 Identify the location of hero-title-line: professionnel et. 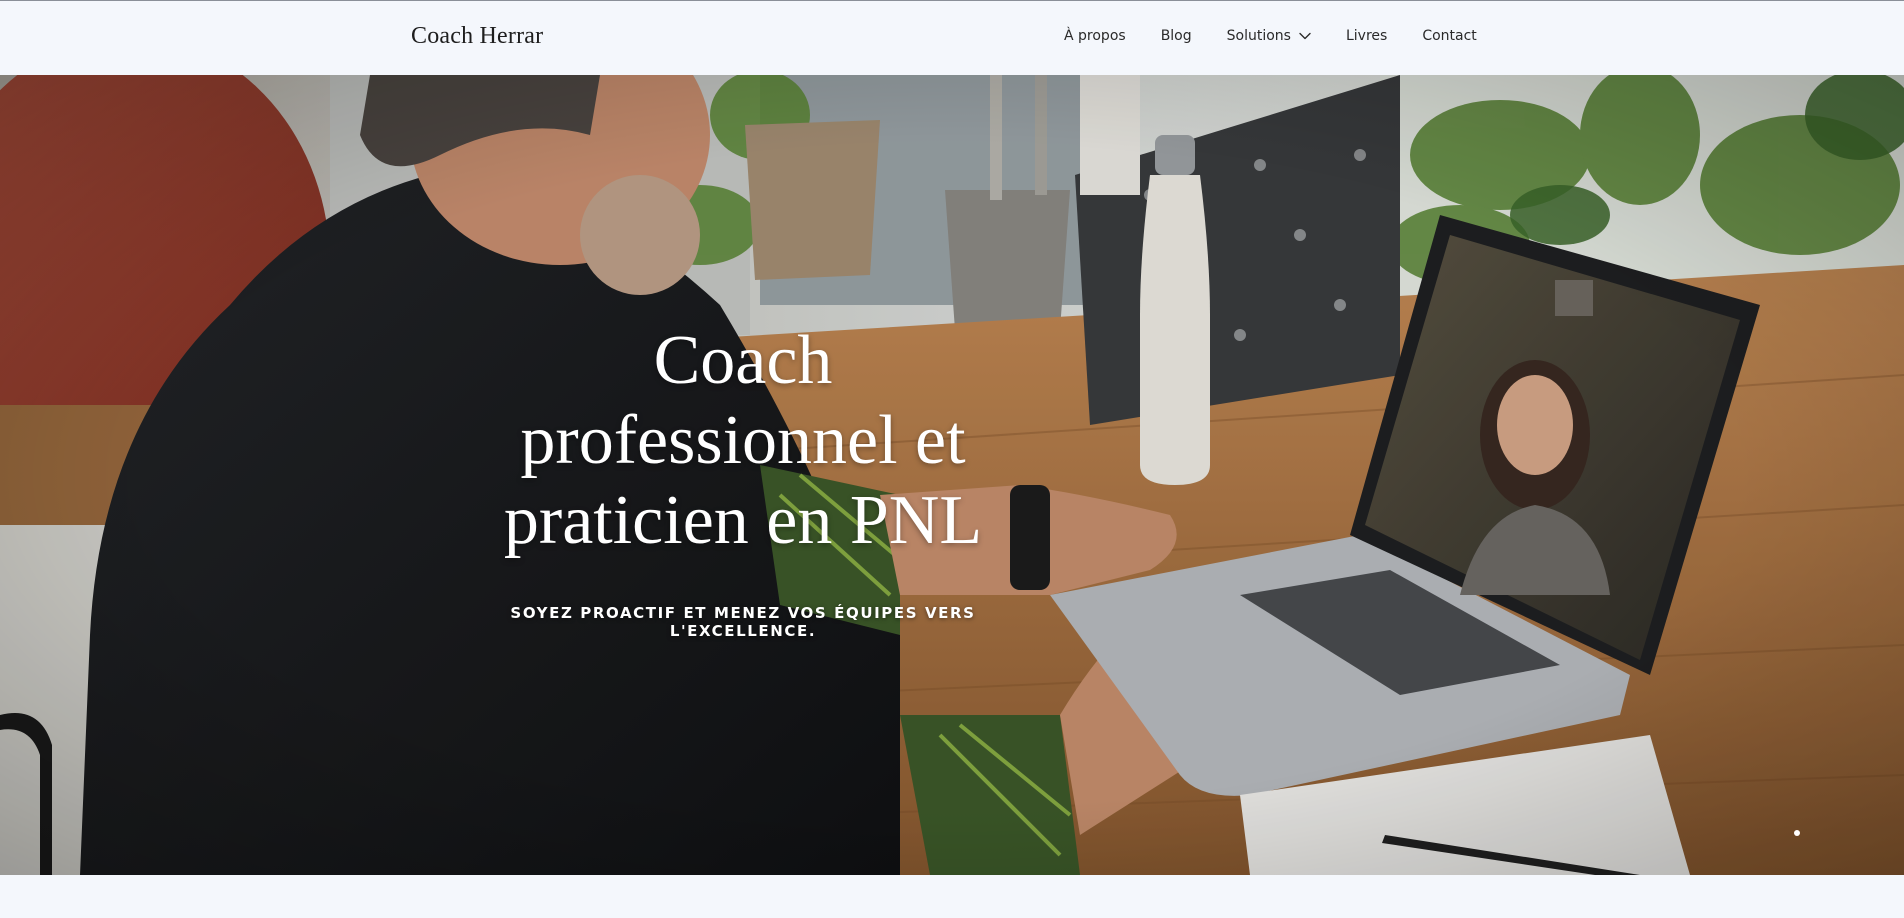
(743, 440).